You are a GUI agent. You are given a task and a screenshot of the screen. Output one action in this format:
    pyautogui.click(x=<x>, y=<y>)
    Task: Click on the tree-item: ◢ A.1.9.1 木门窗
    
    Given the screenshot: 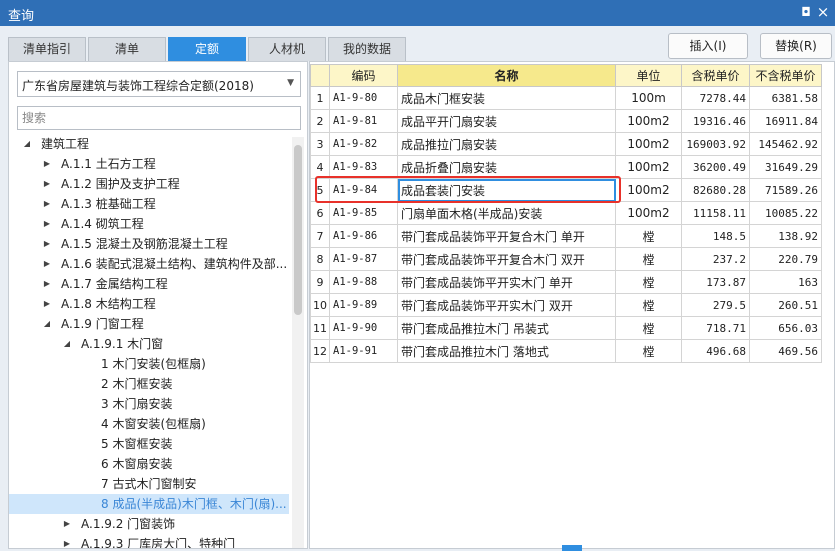 What is the action you would take?
    pyautogui.click(x=149, y=344)
    